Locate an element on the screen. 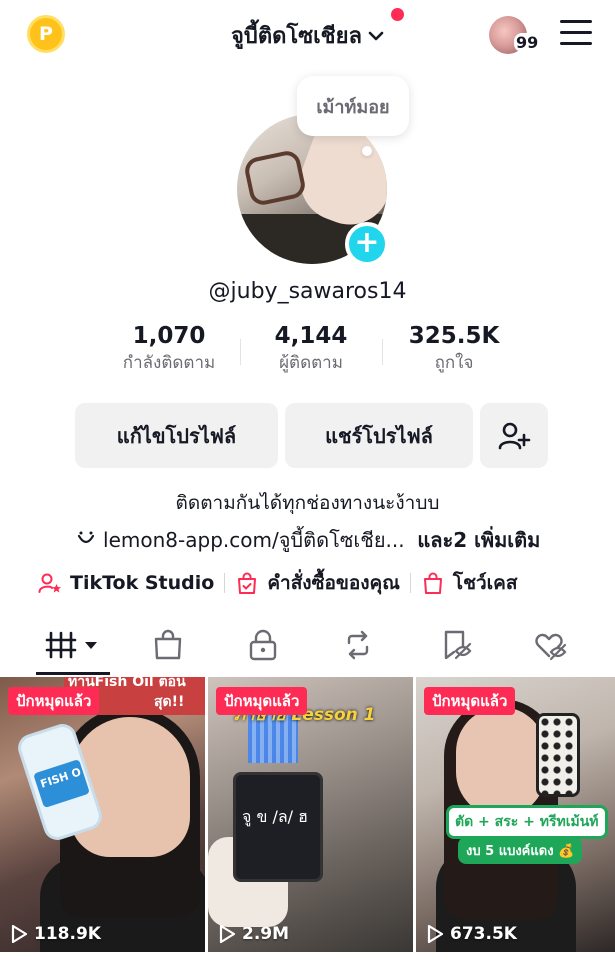 The width and height of the screenshot is (615, 960). note-text: เม้าท์มอย is located at coordinates (353, 107).